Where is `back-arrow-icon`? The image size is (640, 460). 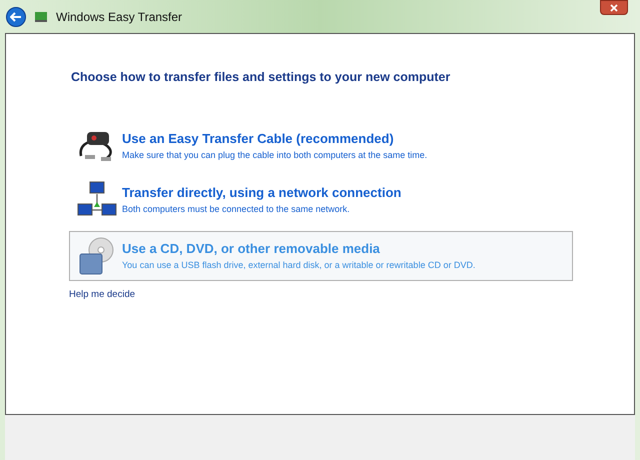 back-arrow-icon is located at coordinates (16, 17).